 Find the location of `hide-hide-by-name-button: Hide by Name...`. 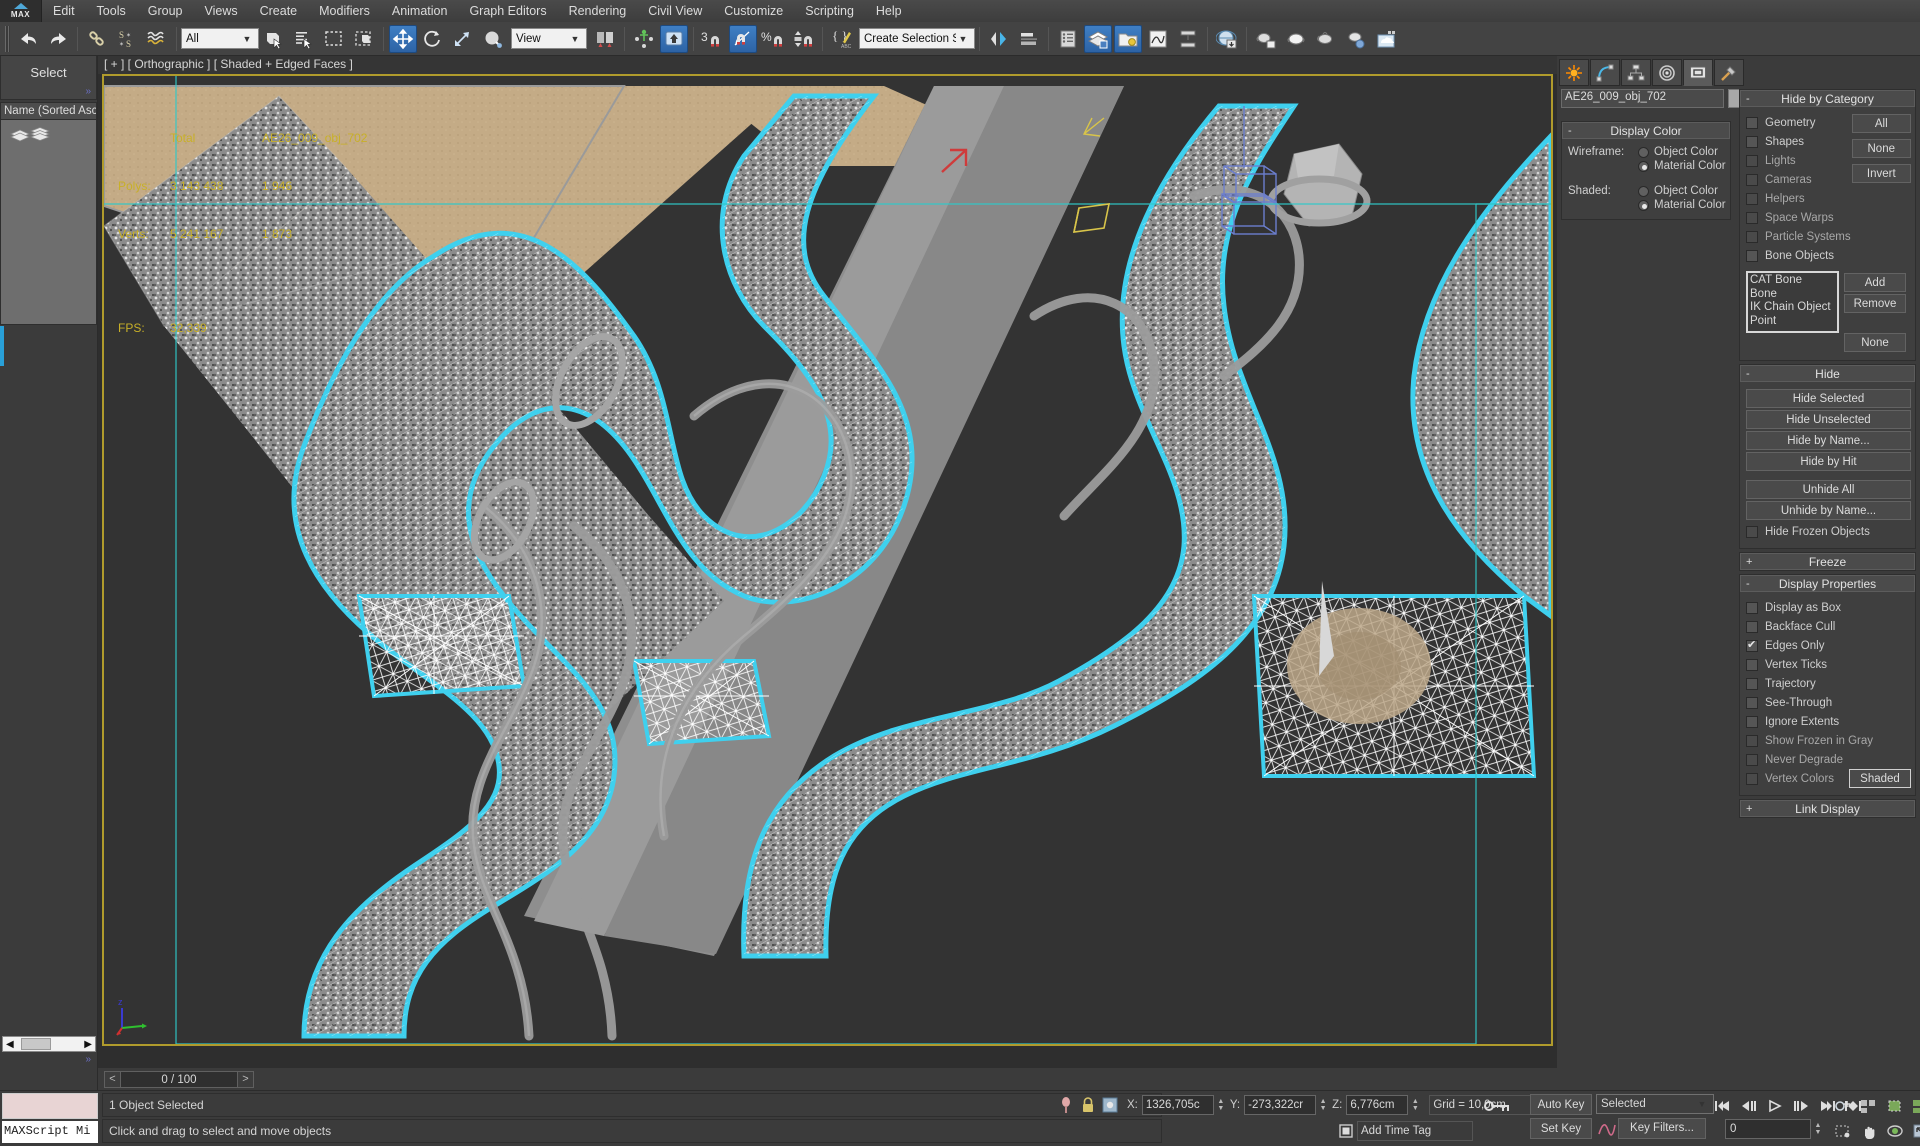

hide-hide-by-name-button: Hide by Name... is located at coordinates (1828, 440).